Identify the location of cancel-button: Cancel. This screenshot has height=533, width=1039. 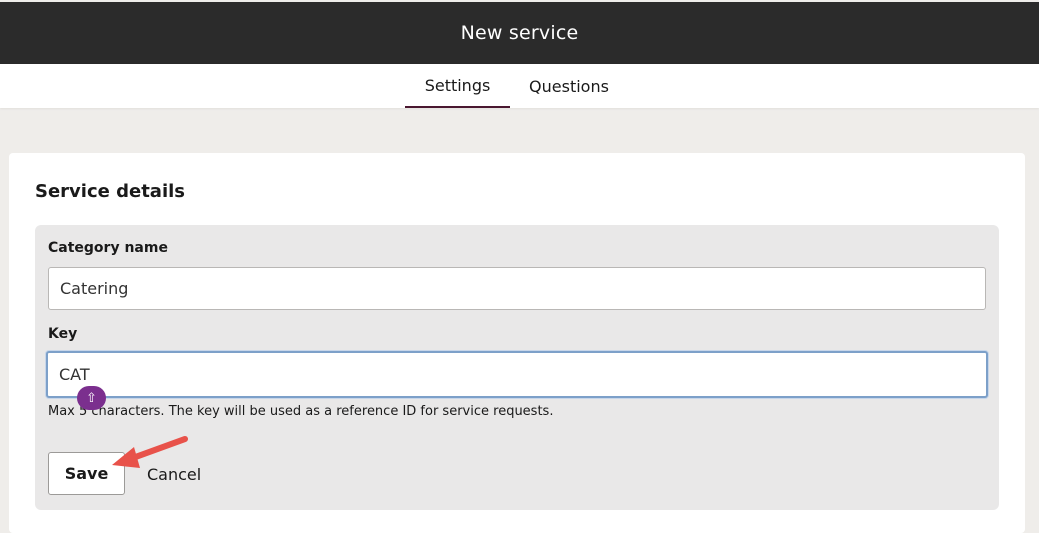
(174, 474).